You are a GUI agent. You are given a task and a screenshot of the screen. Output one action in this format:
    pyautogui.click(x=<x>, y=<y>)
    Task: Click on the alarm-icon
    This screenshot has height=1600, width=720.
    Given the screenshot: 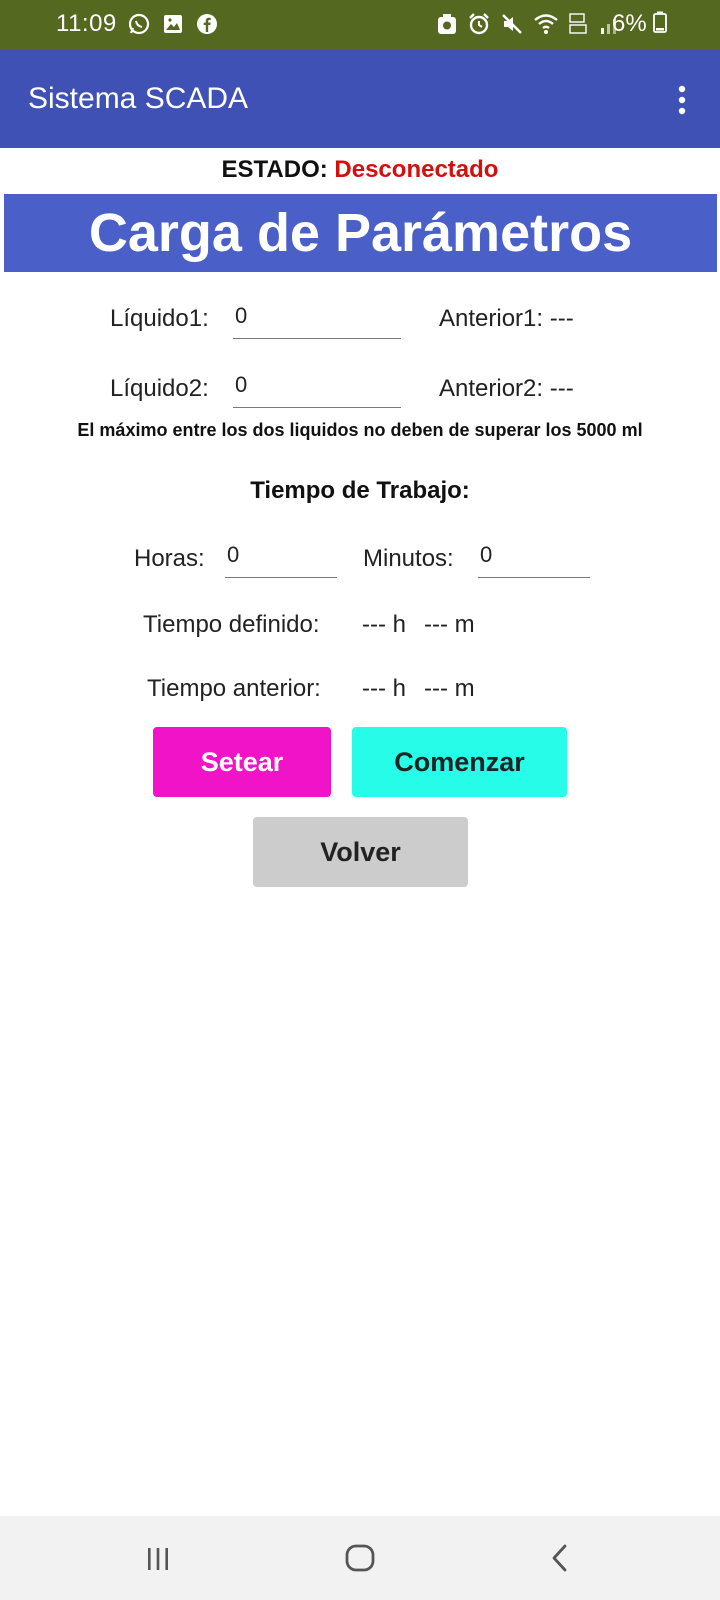 What is the action you would take?
    pyautogui.click(x=479, y=24)
    